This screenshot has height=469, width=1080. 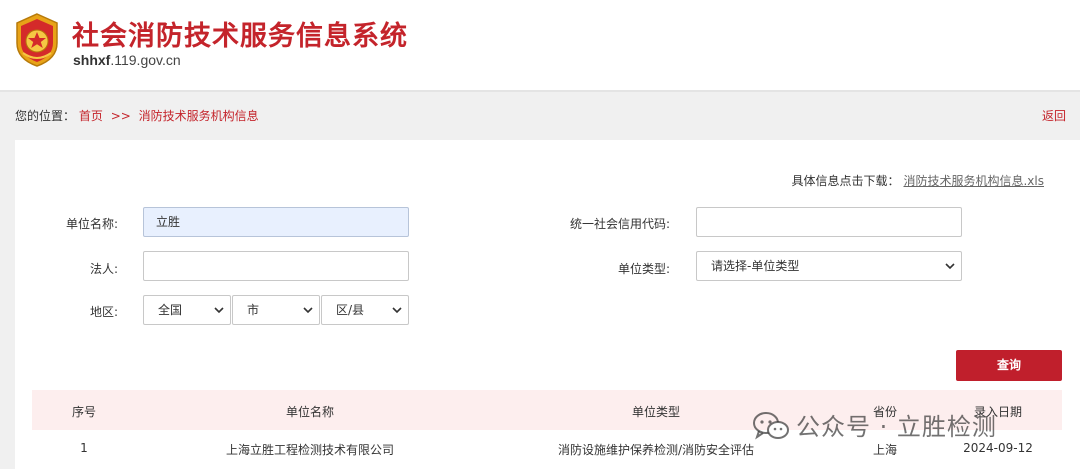 What do you see at coordinates (103, 312) in the screenshot?
I see `region-label: 地区:` at bounding box center [103, 312].